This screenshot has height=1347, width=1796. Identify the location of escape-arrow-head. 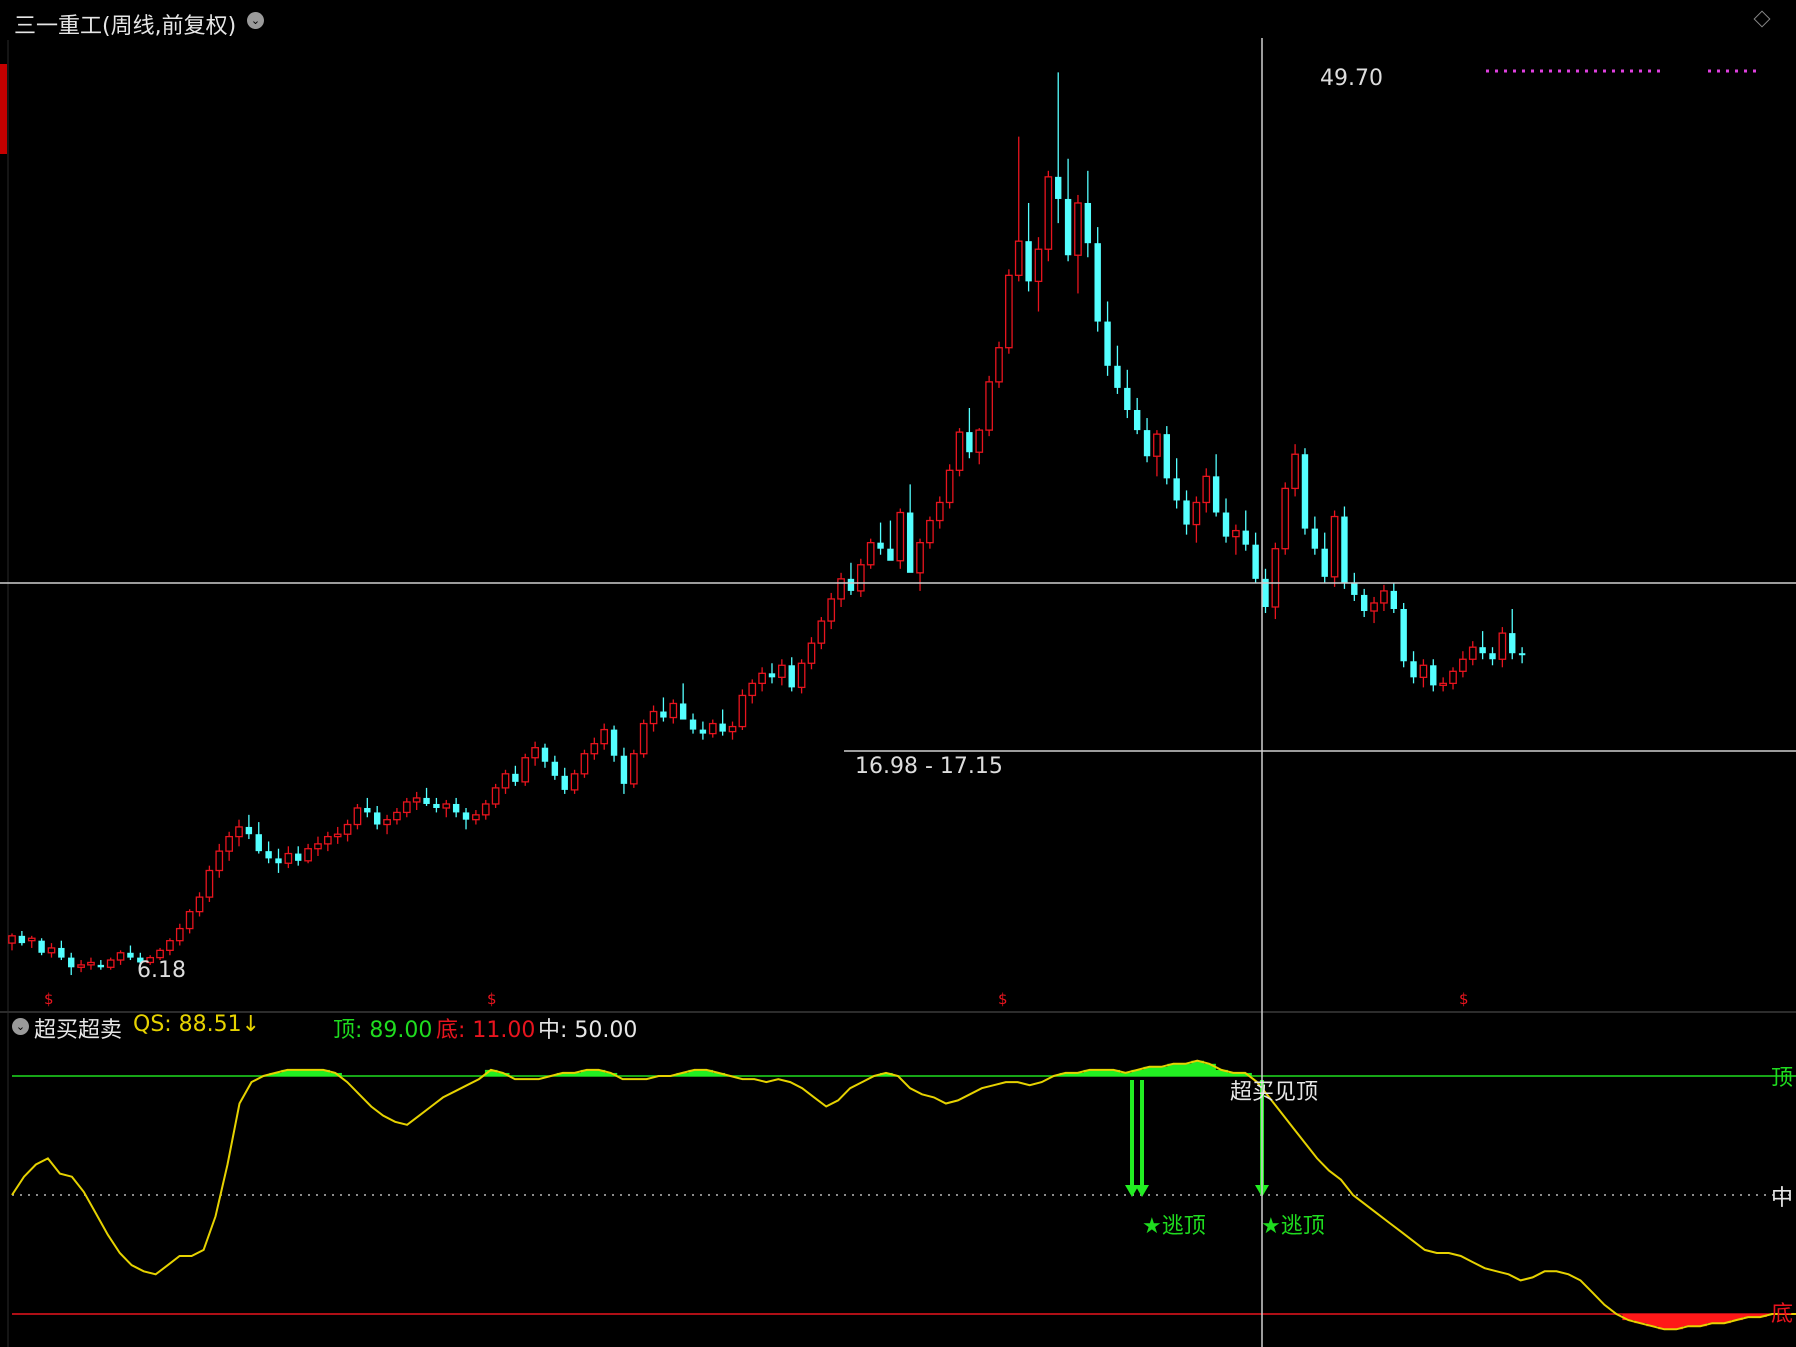
(1142, 1191).